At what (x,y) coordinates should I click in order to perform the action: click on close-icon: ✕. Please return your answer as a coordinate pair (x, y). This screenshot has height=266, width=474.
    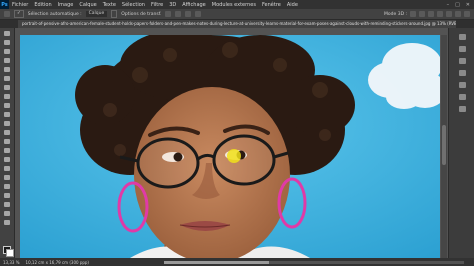
    Looking at the image, I should click on (468, 5).